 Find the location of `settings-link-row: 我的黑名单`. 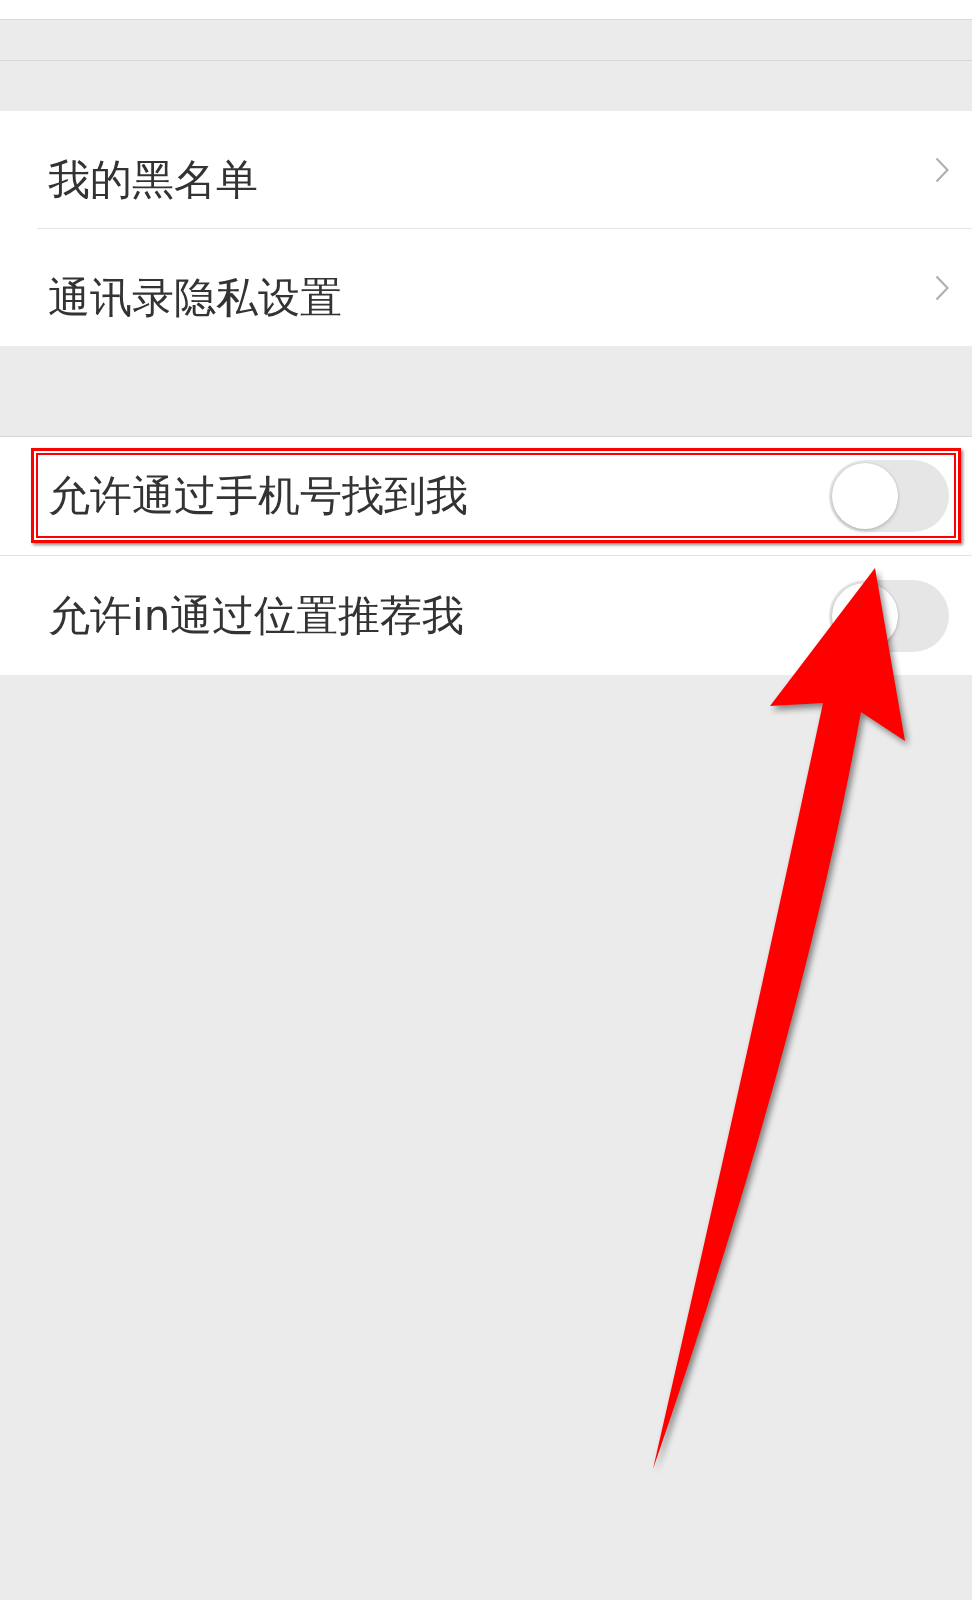

settings-link-row: 我的黑名单 is located at coordinates (486, 170).